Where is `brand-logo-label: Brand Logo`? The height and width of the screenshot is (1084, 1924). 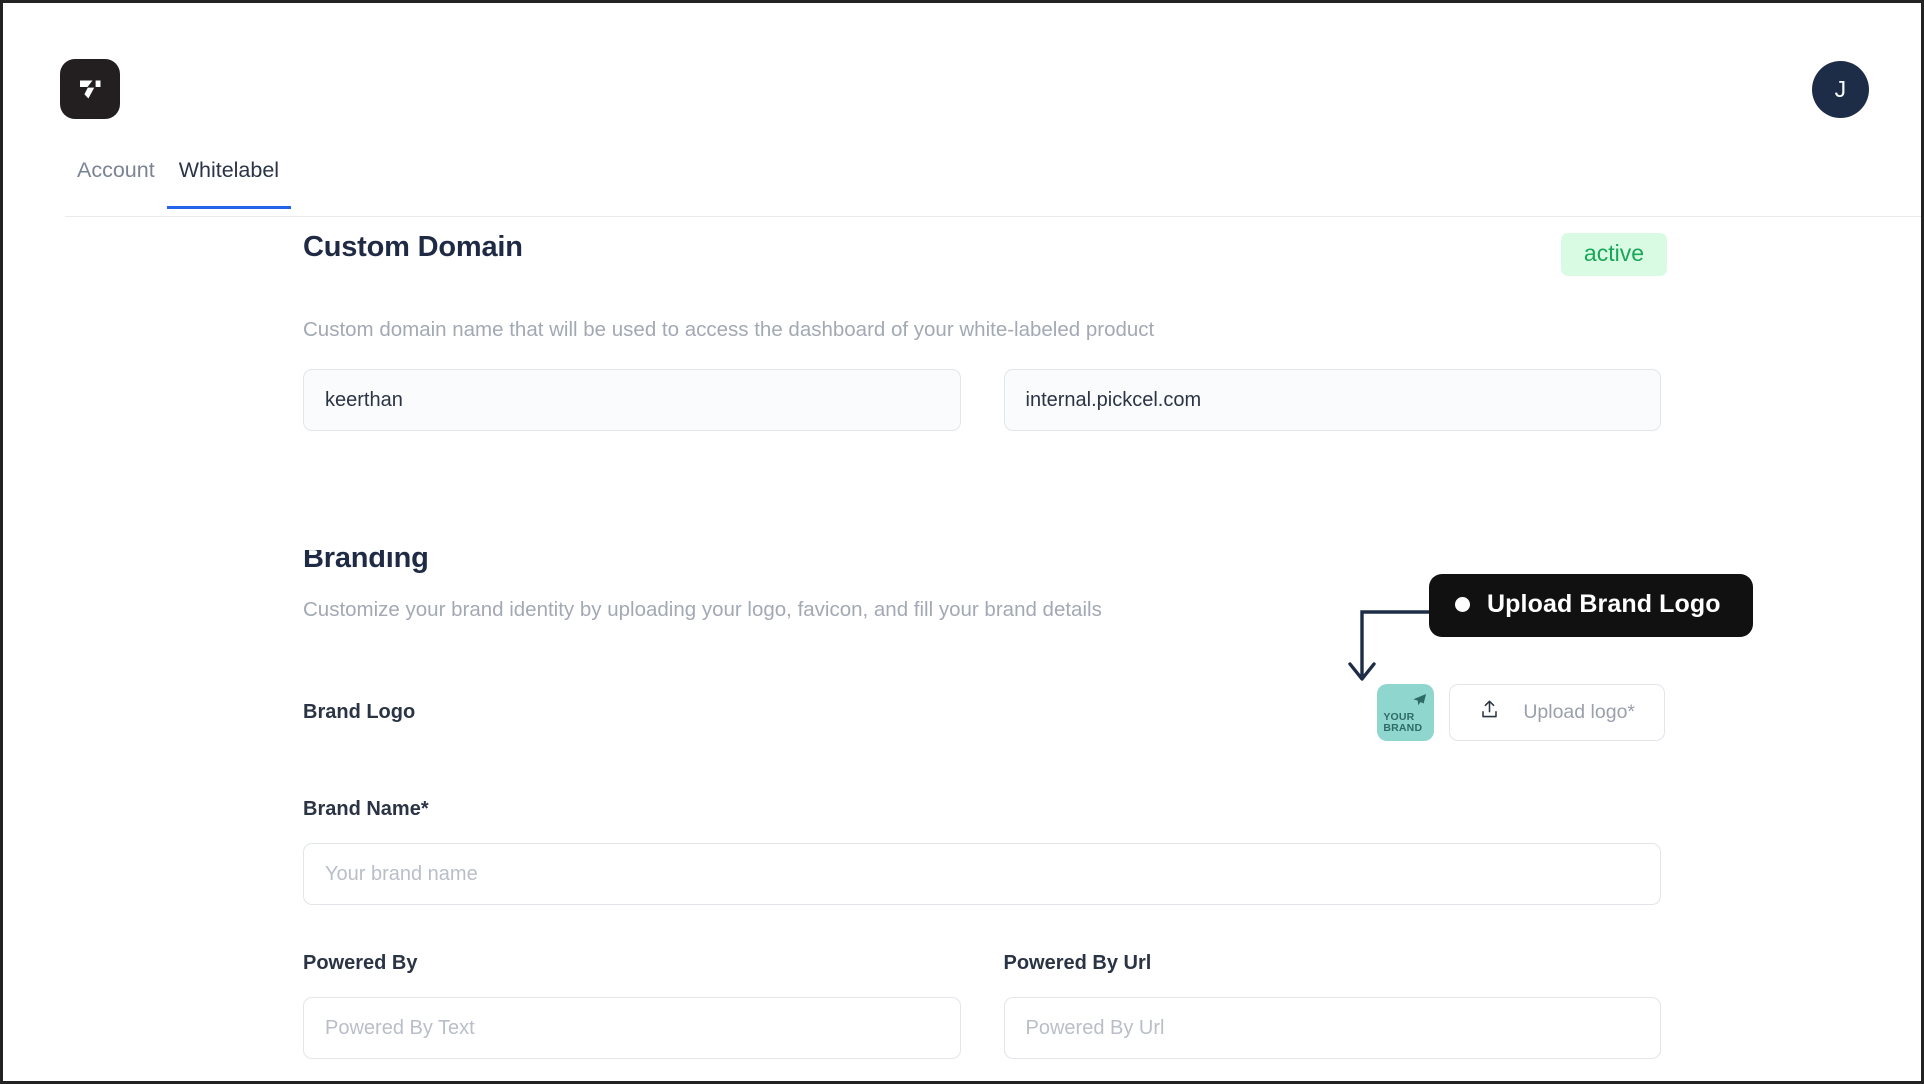
brand-logo-label: Brand Logo is located at coordinates (359, 712).